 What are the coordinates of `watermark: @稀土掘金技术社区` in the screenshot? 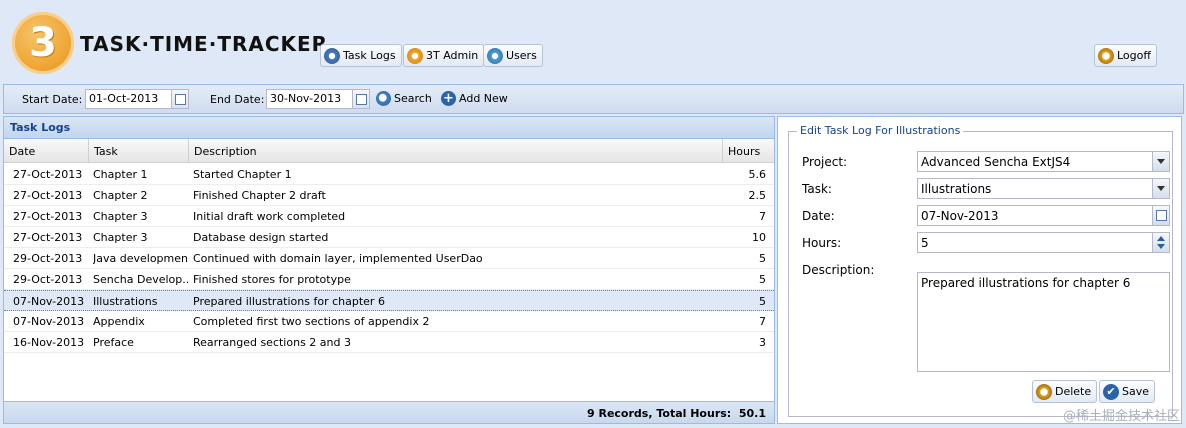 It's located at (1121, 416).